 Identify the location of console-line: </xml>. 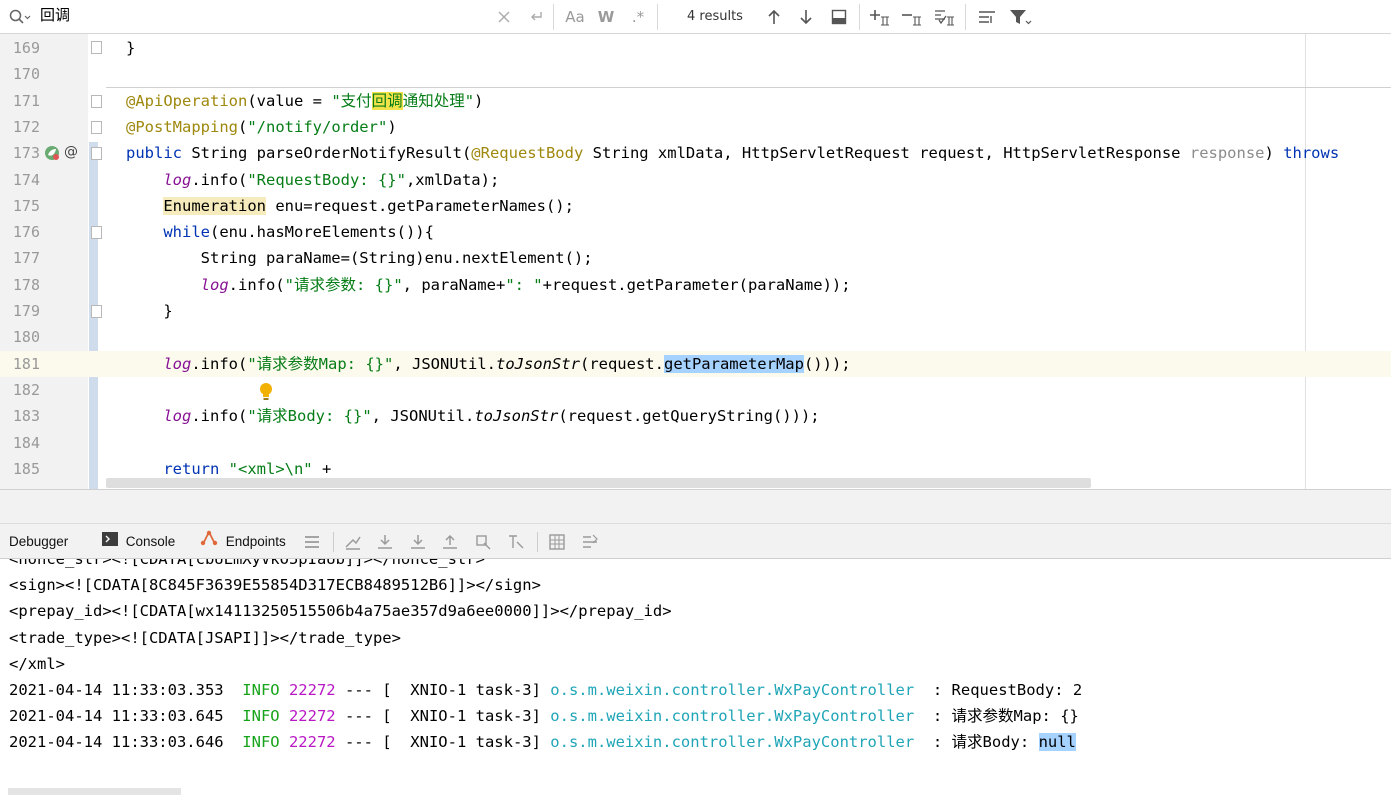
(37, 664).